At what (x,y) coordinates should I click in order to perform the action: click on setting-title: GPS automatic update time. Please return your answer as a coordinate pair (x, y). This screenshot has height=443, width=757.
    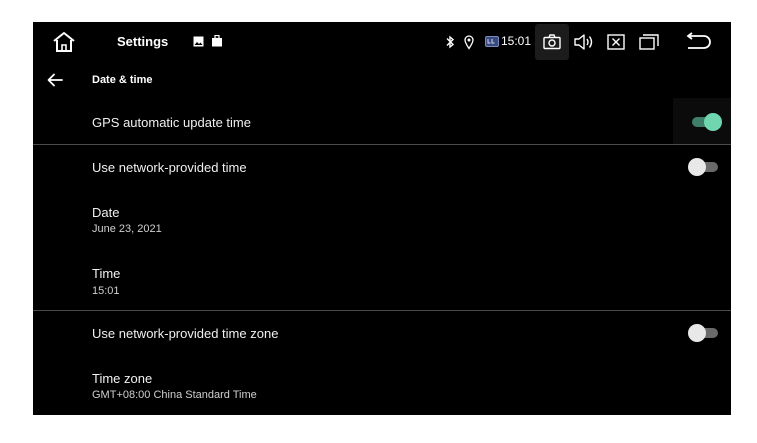
    Looking at the image, I should click on (171, 122).